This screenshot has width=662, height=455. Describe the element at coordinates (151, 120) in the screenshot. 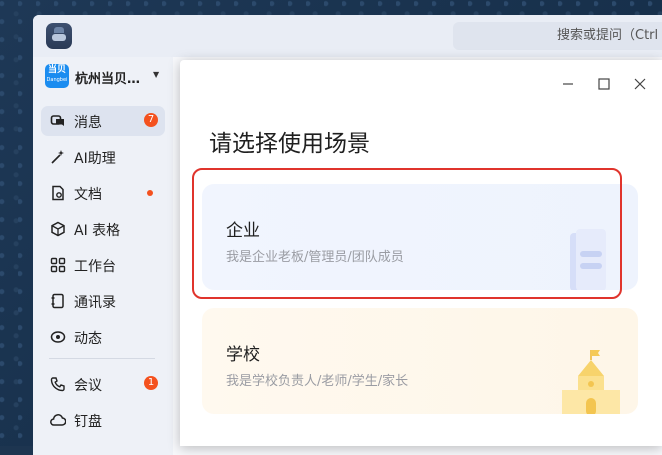

I see `unread-badge: 7` at that location.